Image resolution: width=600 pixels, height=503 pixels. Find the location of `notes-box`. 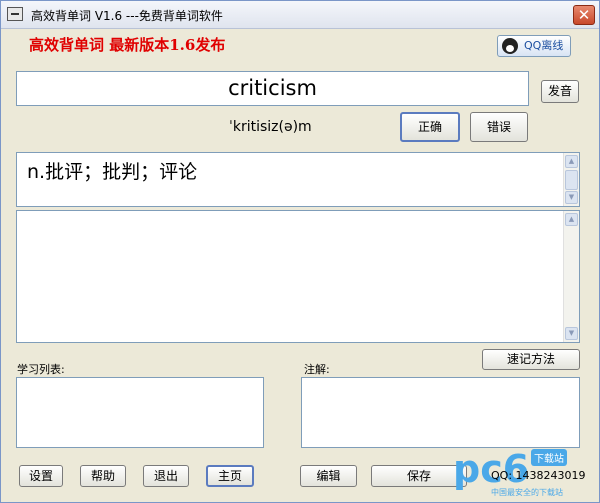

notes-box is located at coordinates (440, 412).